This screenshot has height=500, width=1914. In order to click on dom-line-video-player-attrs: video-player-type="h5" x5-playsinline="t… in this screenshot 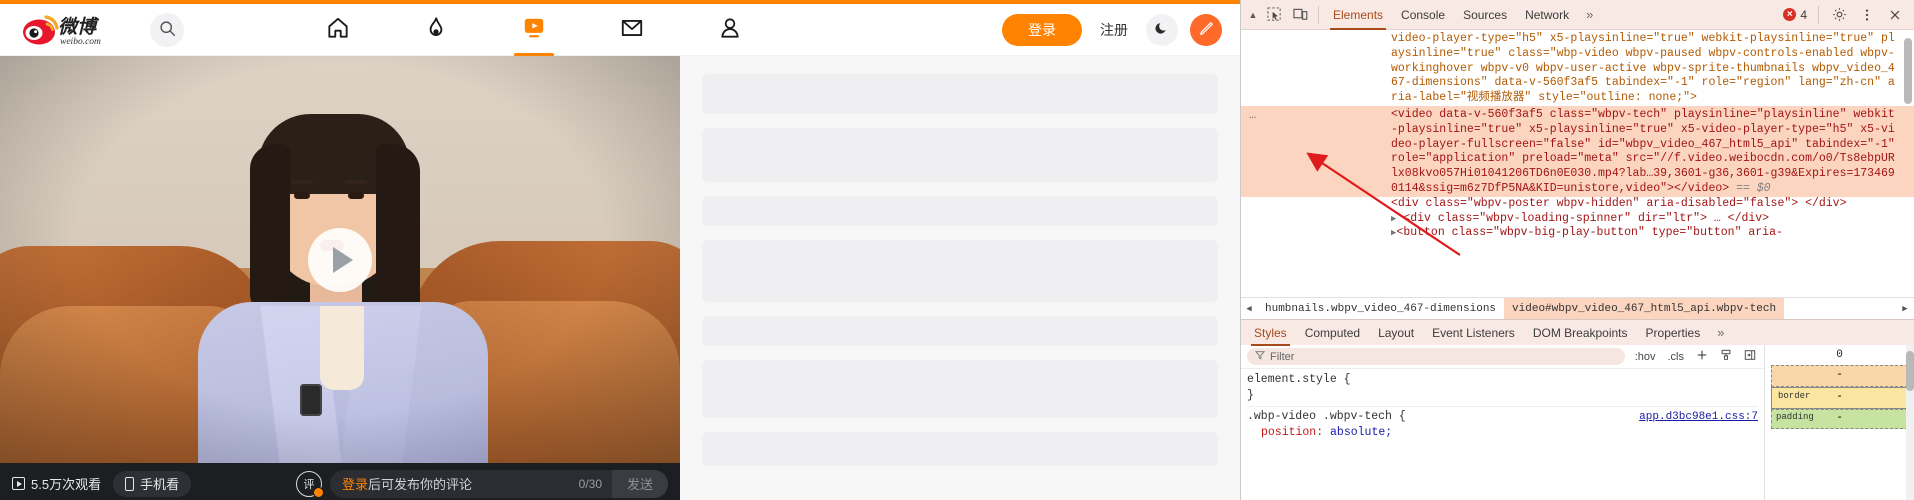, I will do `click(1577, 69)`.